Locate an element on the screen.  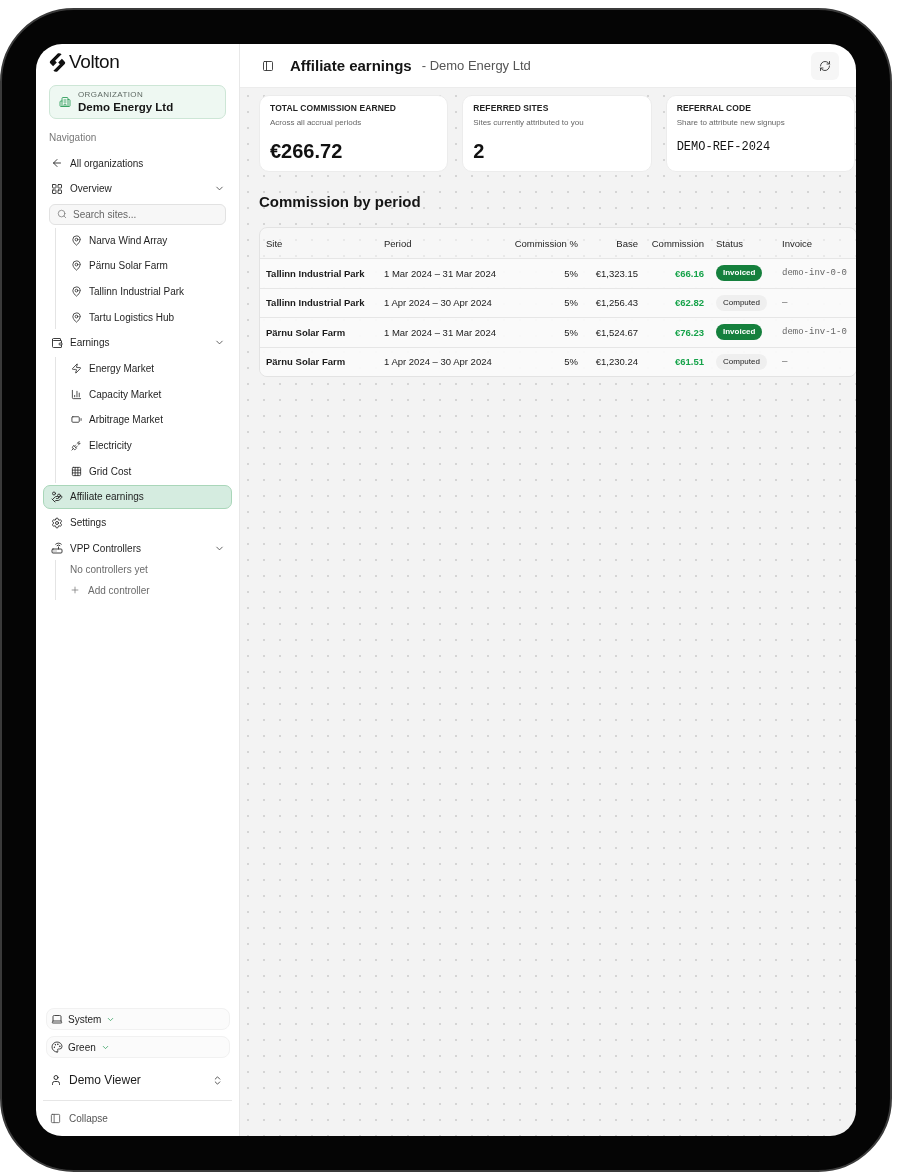
refresh-button is located at coordinates (825, 65).